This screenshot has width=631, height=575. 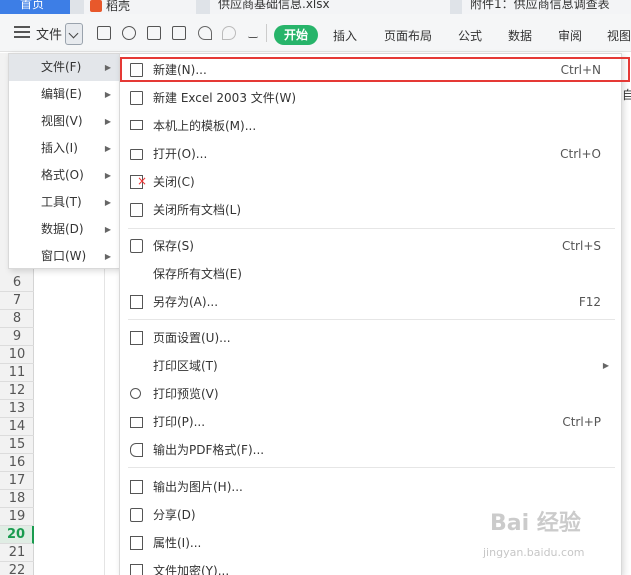 What do you see at coordinates (370, 274) in the screenshot?
I see `file-save-all: 保存所有文档(E)` at bounding box center [370, 274].